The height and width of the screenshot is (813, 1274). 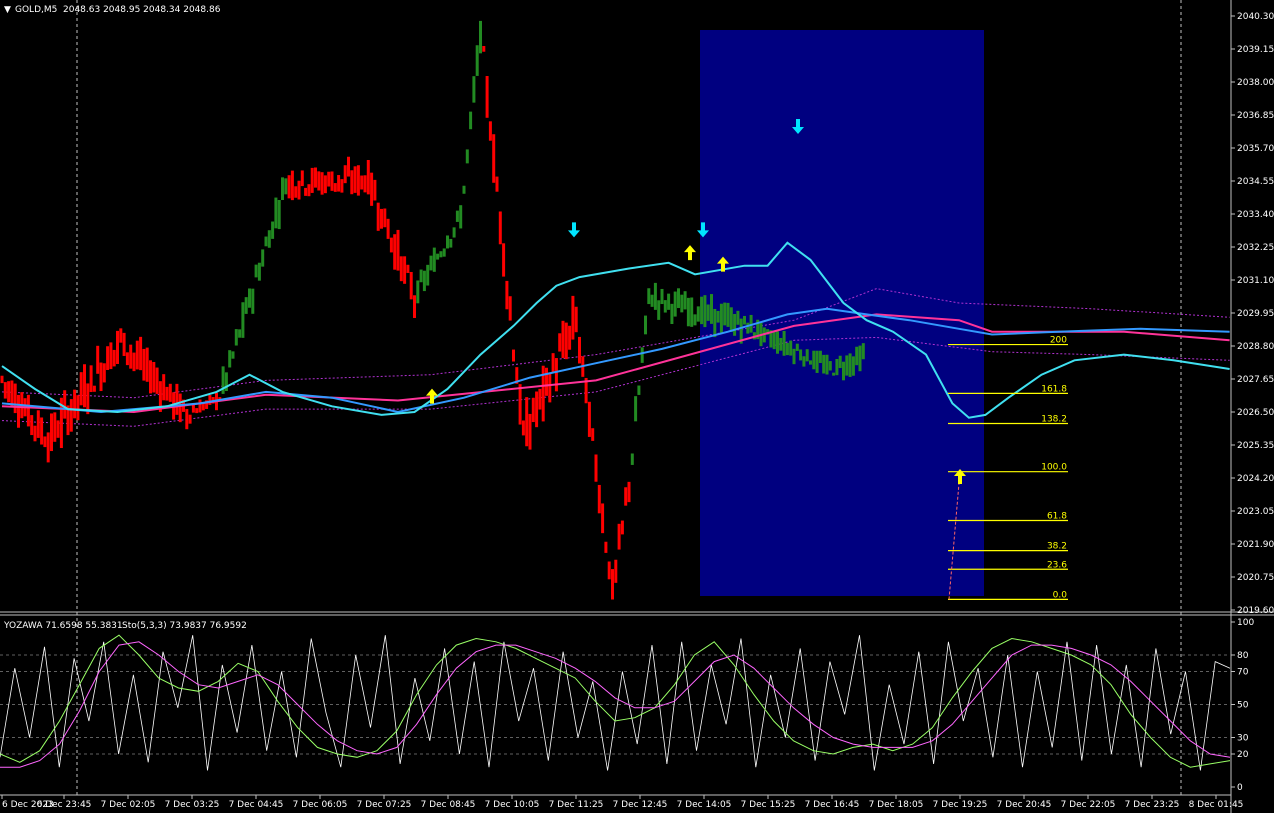 What do you see at coordinates (184, 626) in the screenshot?
I see `stochastic-label: Sto(5,3,3) 73.9837 76.9592` at bounding box center [184, 626].